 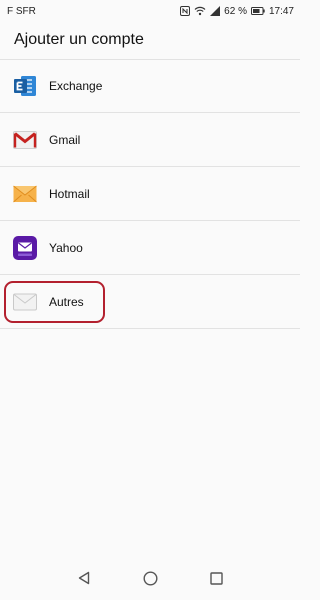 I want to click on battery-percent: 62 %, so click(x=235, y=11).